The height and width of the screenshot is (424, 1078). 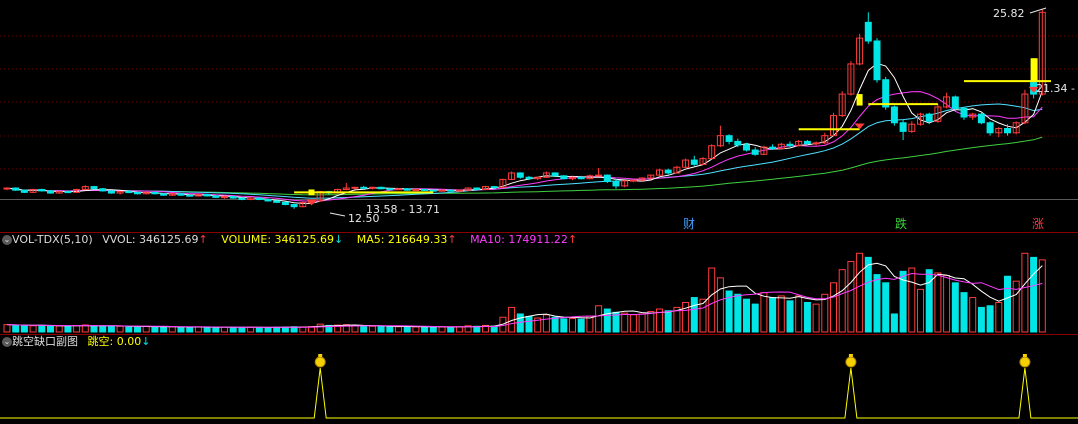 I want to click on gap-indicator-title: 跳空缺口副图, so click(x=45, y=341).